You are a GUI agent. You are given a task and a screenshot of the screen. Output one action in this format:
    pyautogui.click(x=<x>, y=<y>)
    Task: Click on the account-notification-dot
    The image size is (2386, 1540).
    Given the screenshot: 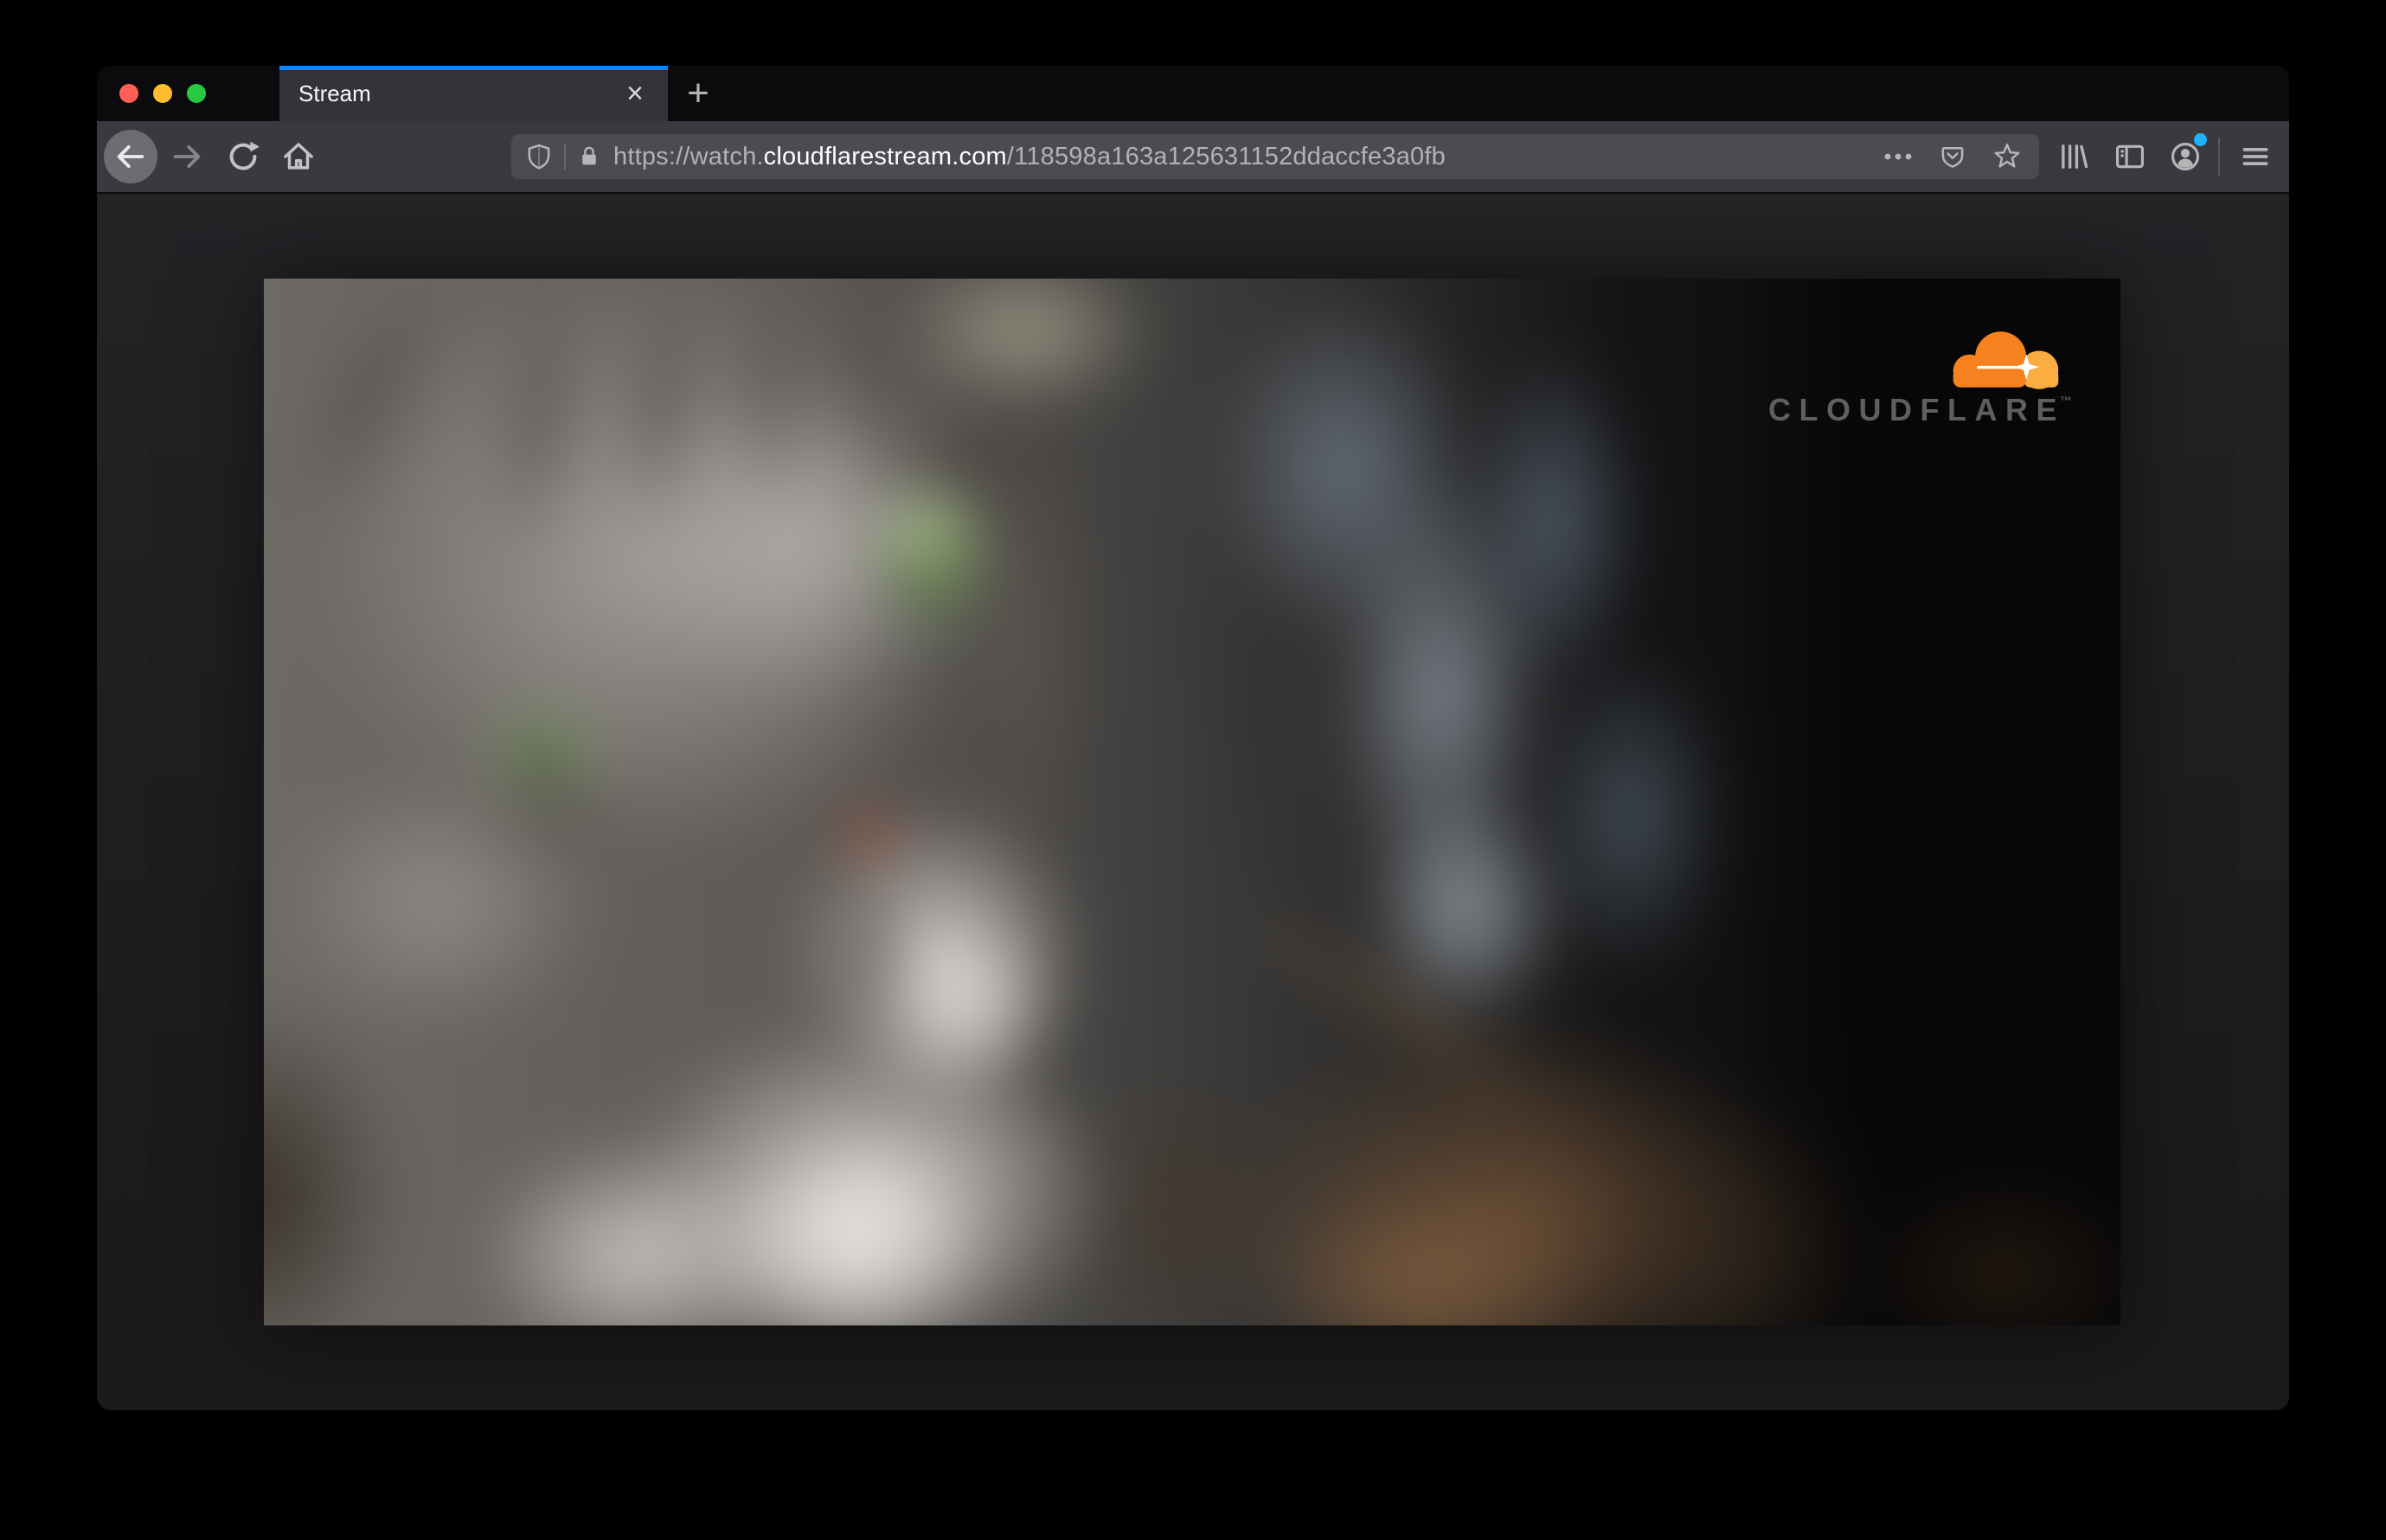 What is the action you would take?
    pyautogui.click(x=2201, y=139)
    